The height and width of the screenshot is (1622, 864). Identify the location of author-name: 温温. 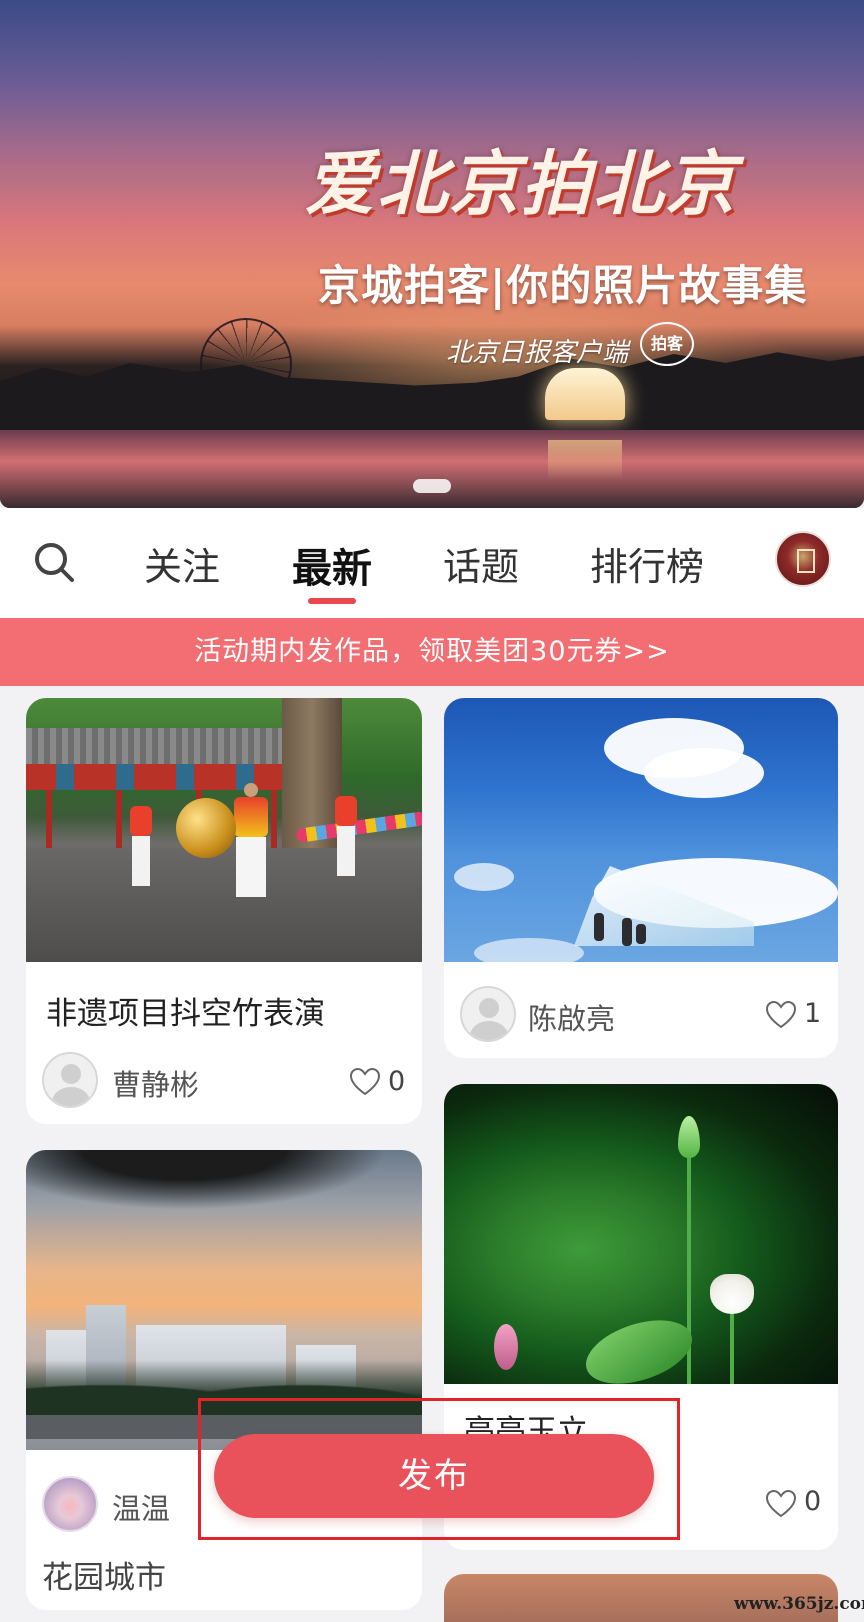
(141, 1507).